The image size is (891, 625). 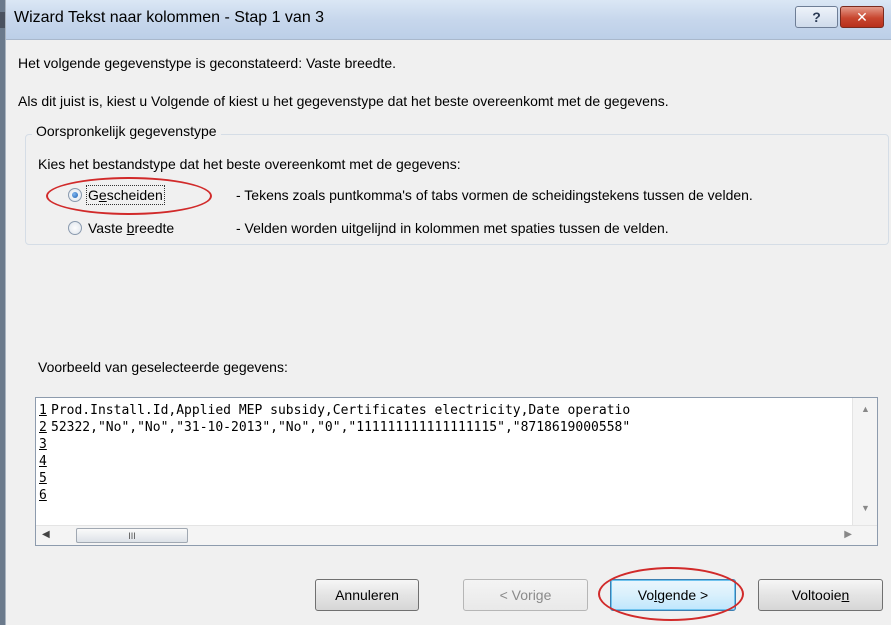 I want to click on help-button: ?, so click(x=816, y=17).